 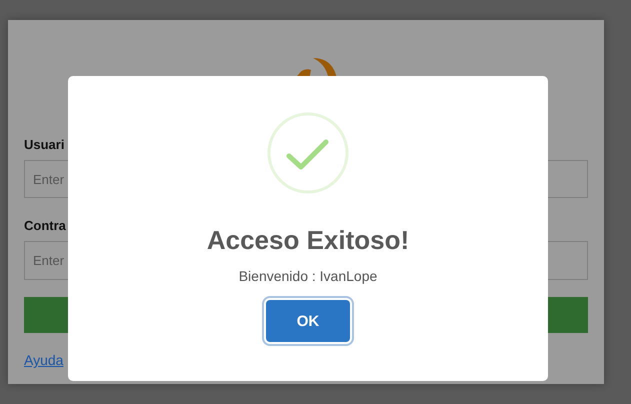 I want to click on ok-button: OK, so click(x=308, y=321).